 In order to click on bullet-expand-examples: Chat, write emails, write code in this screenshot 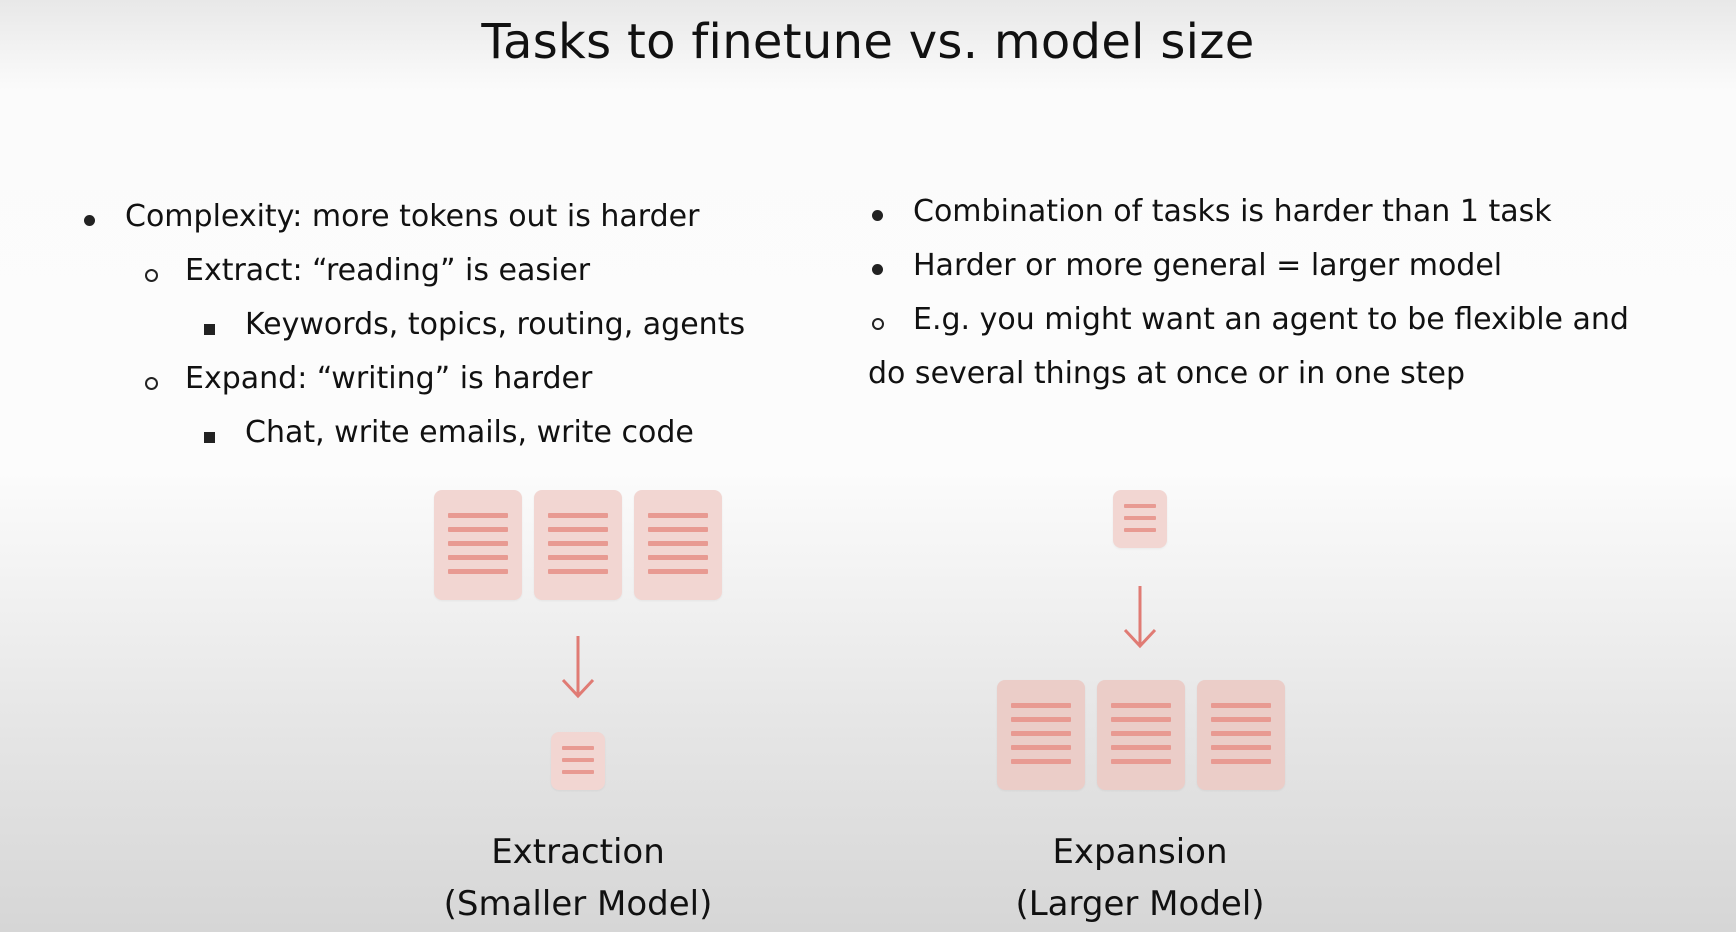, I will do `click(460, 433)`.